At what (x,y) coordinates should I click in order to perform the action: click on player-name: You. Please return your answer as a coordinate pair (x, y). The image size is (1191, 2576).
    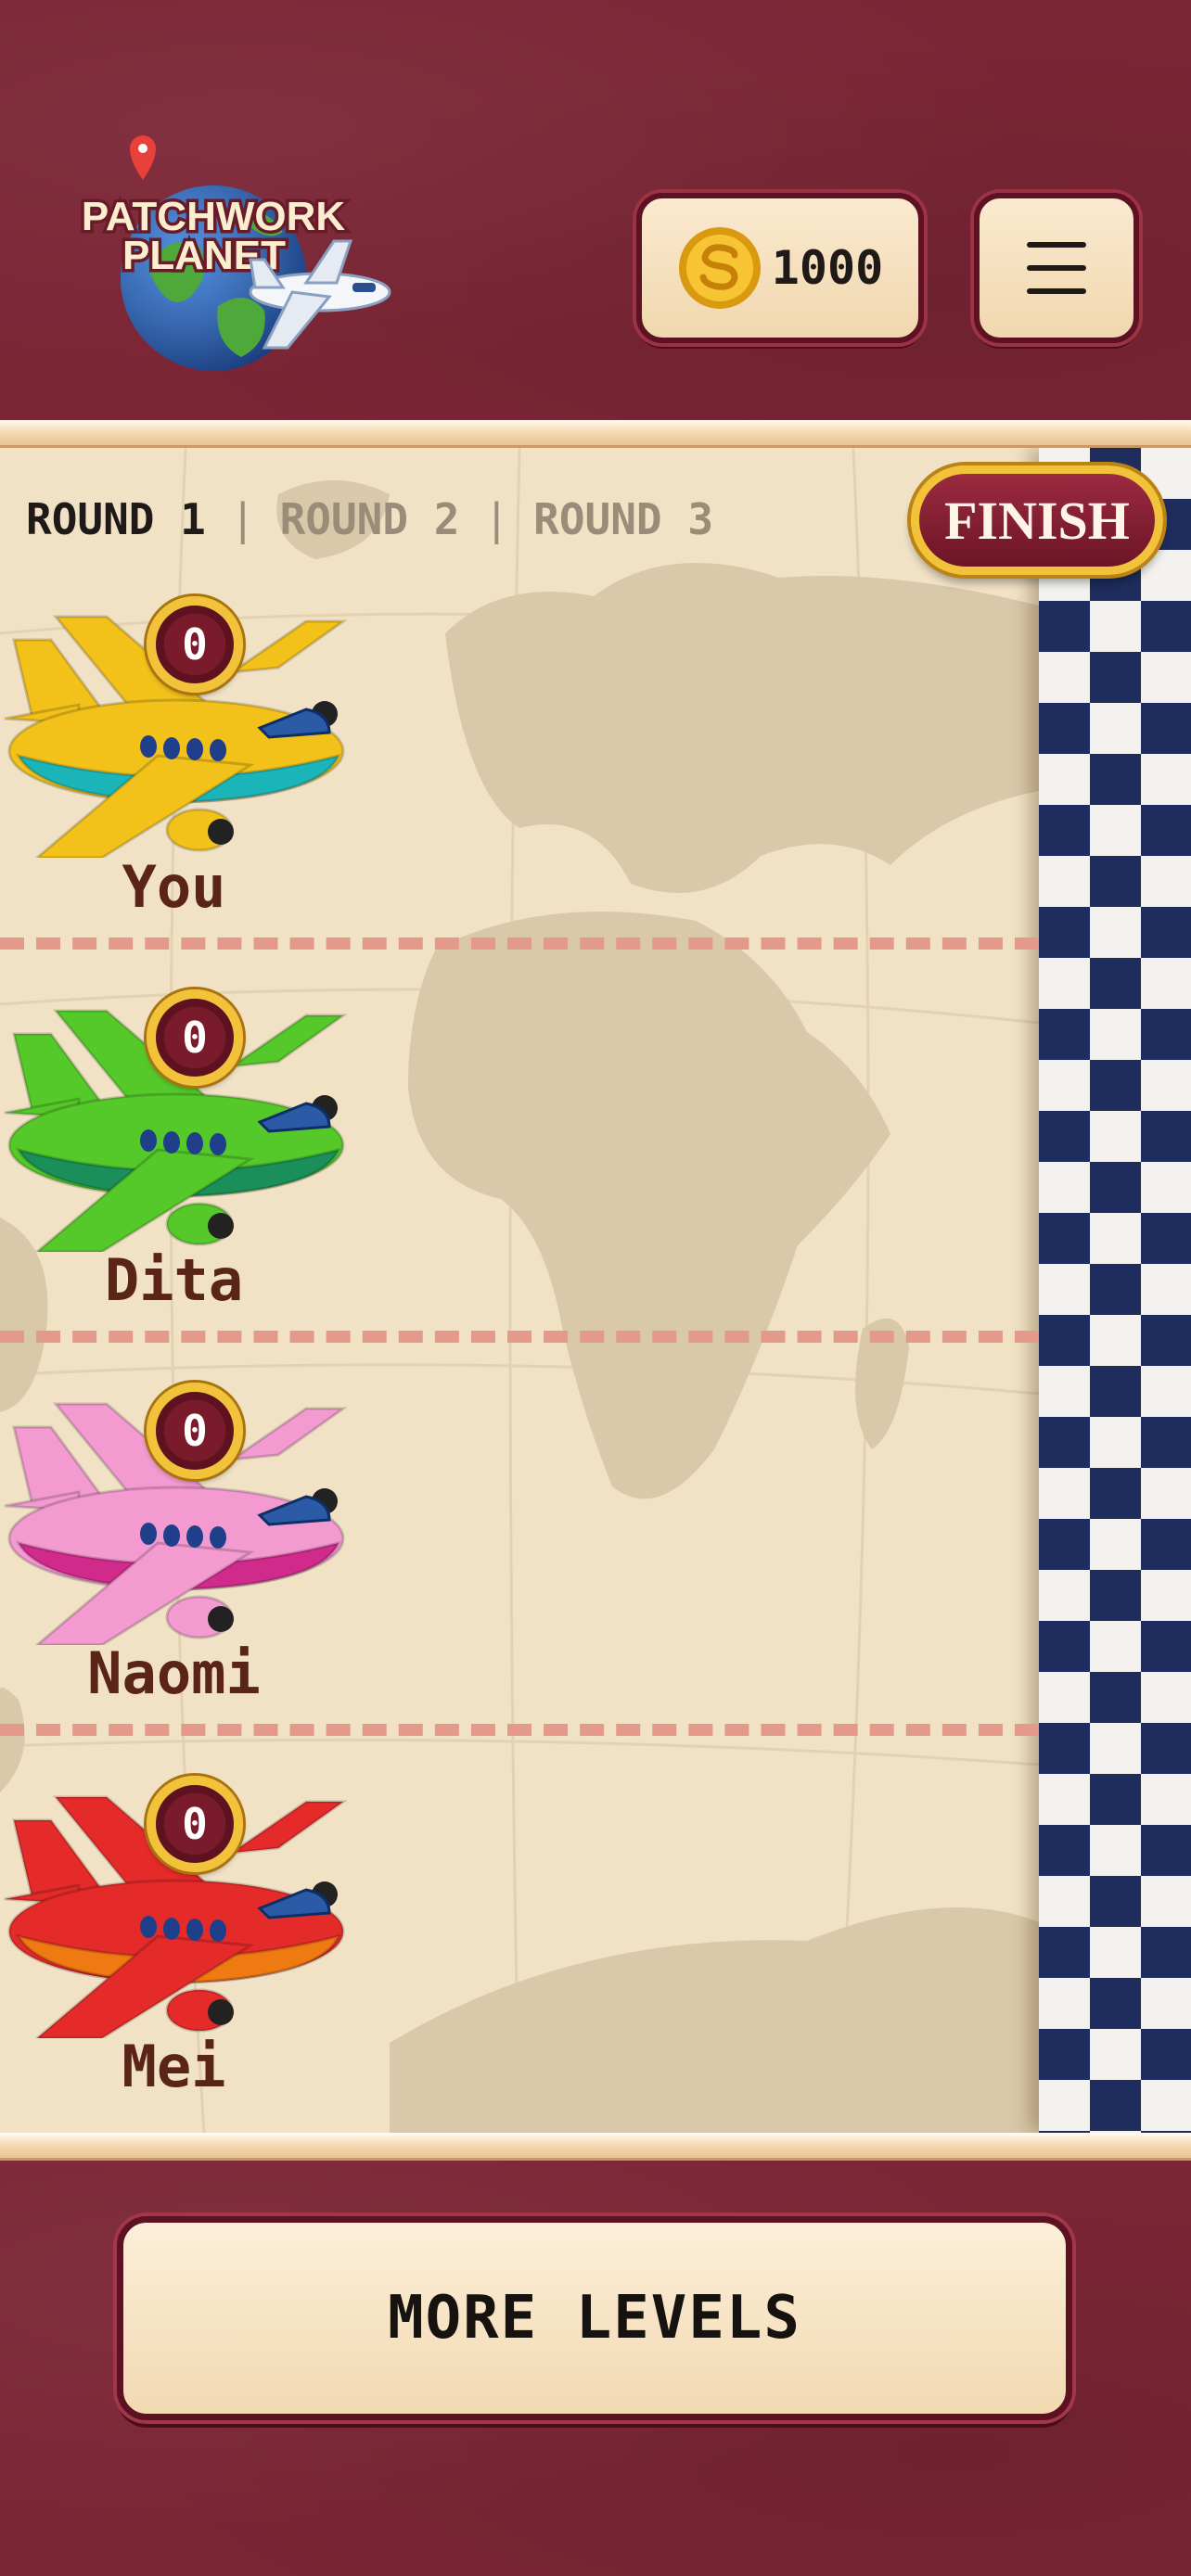
    Looking at the image, I should click on (174, 887).